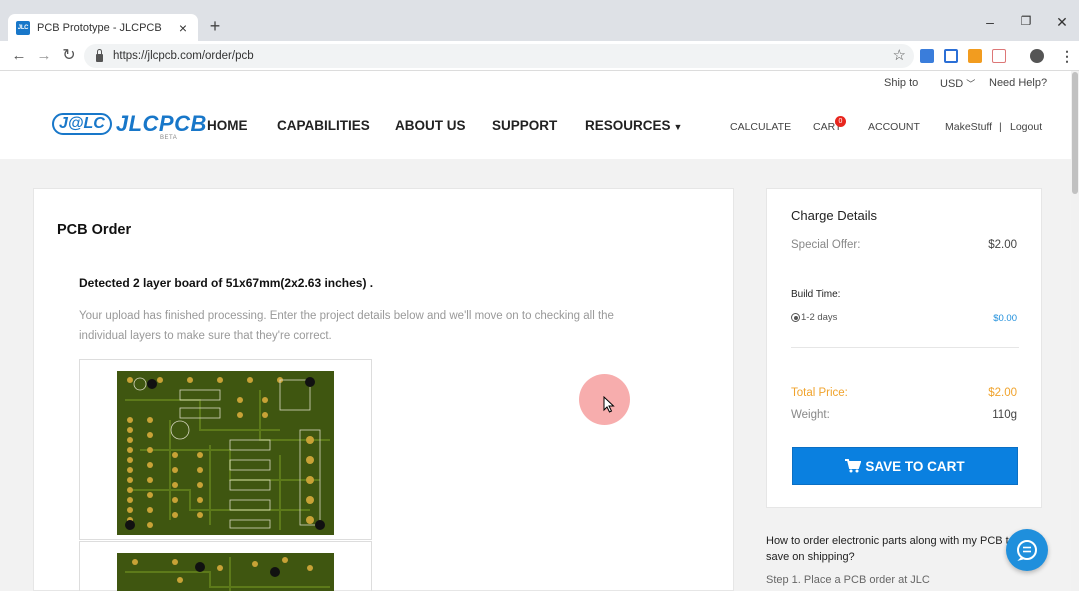  I want to click on jlcpcb-logo: J@LC JLCPCB BETA, so click(129, 126).